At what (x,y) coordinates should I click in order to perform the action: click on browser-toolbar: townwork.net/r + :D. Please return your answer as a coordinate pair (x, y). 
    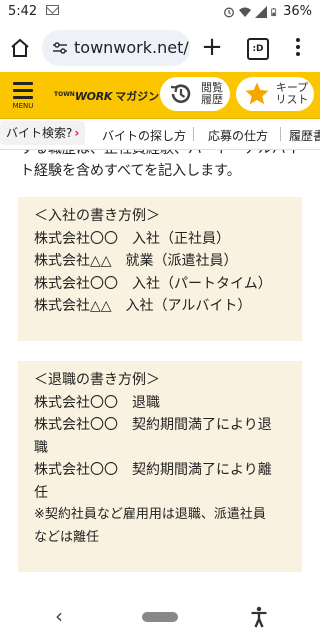
    Looking at the image, I should click on (160, 48).